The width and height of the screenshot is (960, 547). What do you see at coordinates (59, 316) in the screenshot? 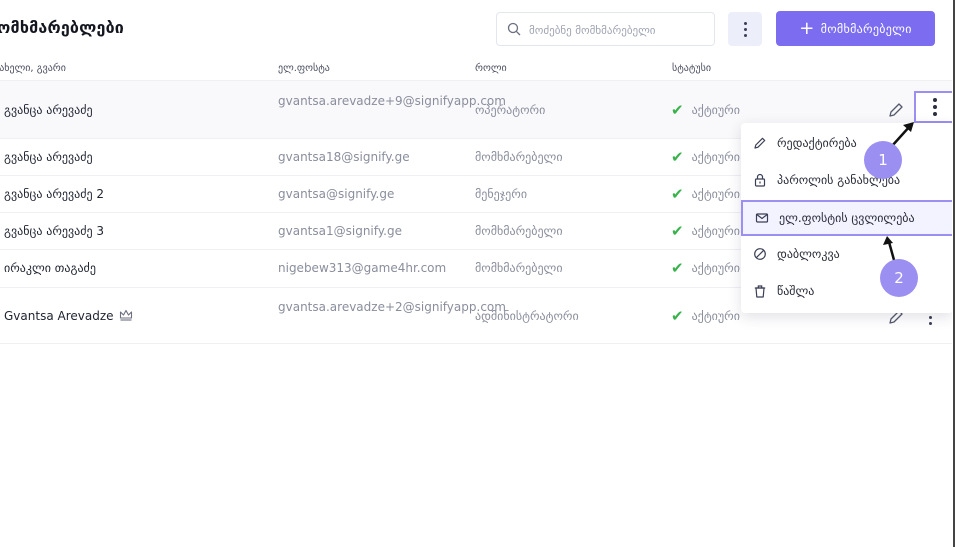
I see `user-name-text: Gvantsa Arevadze` at bounding box center [59, 316].